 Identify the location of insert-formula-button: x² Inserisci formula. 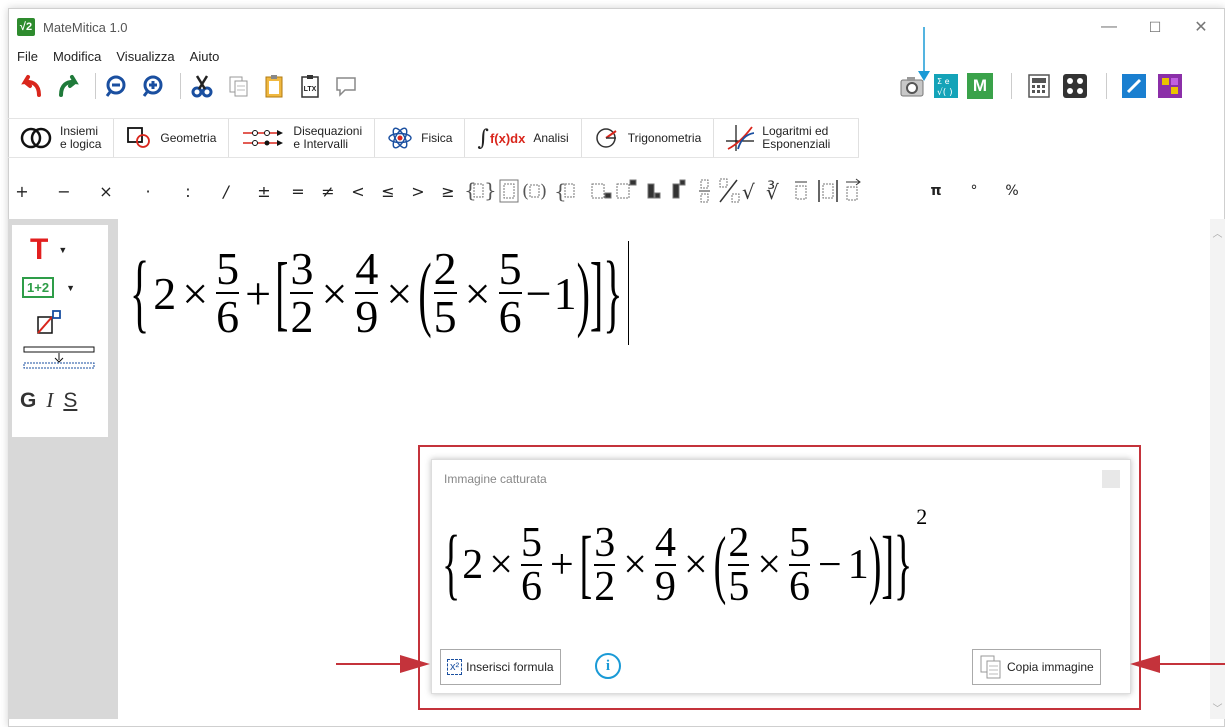
(500, 667).